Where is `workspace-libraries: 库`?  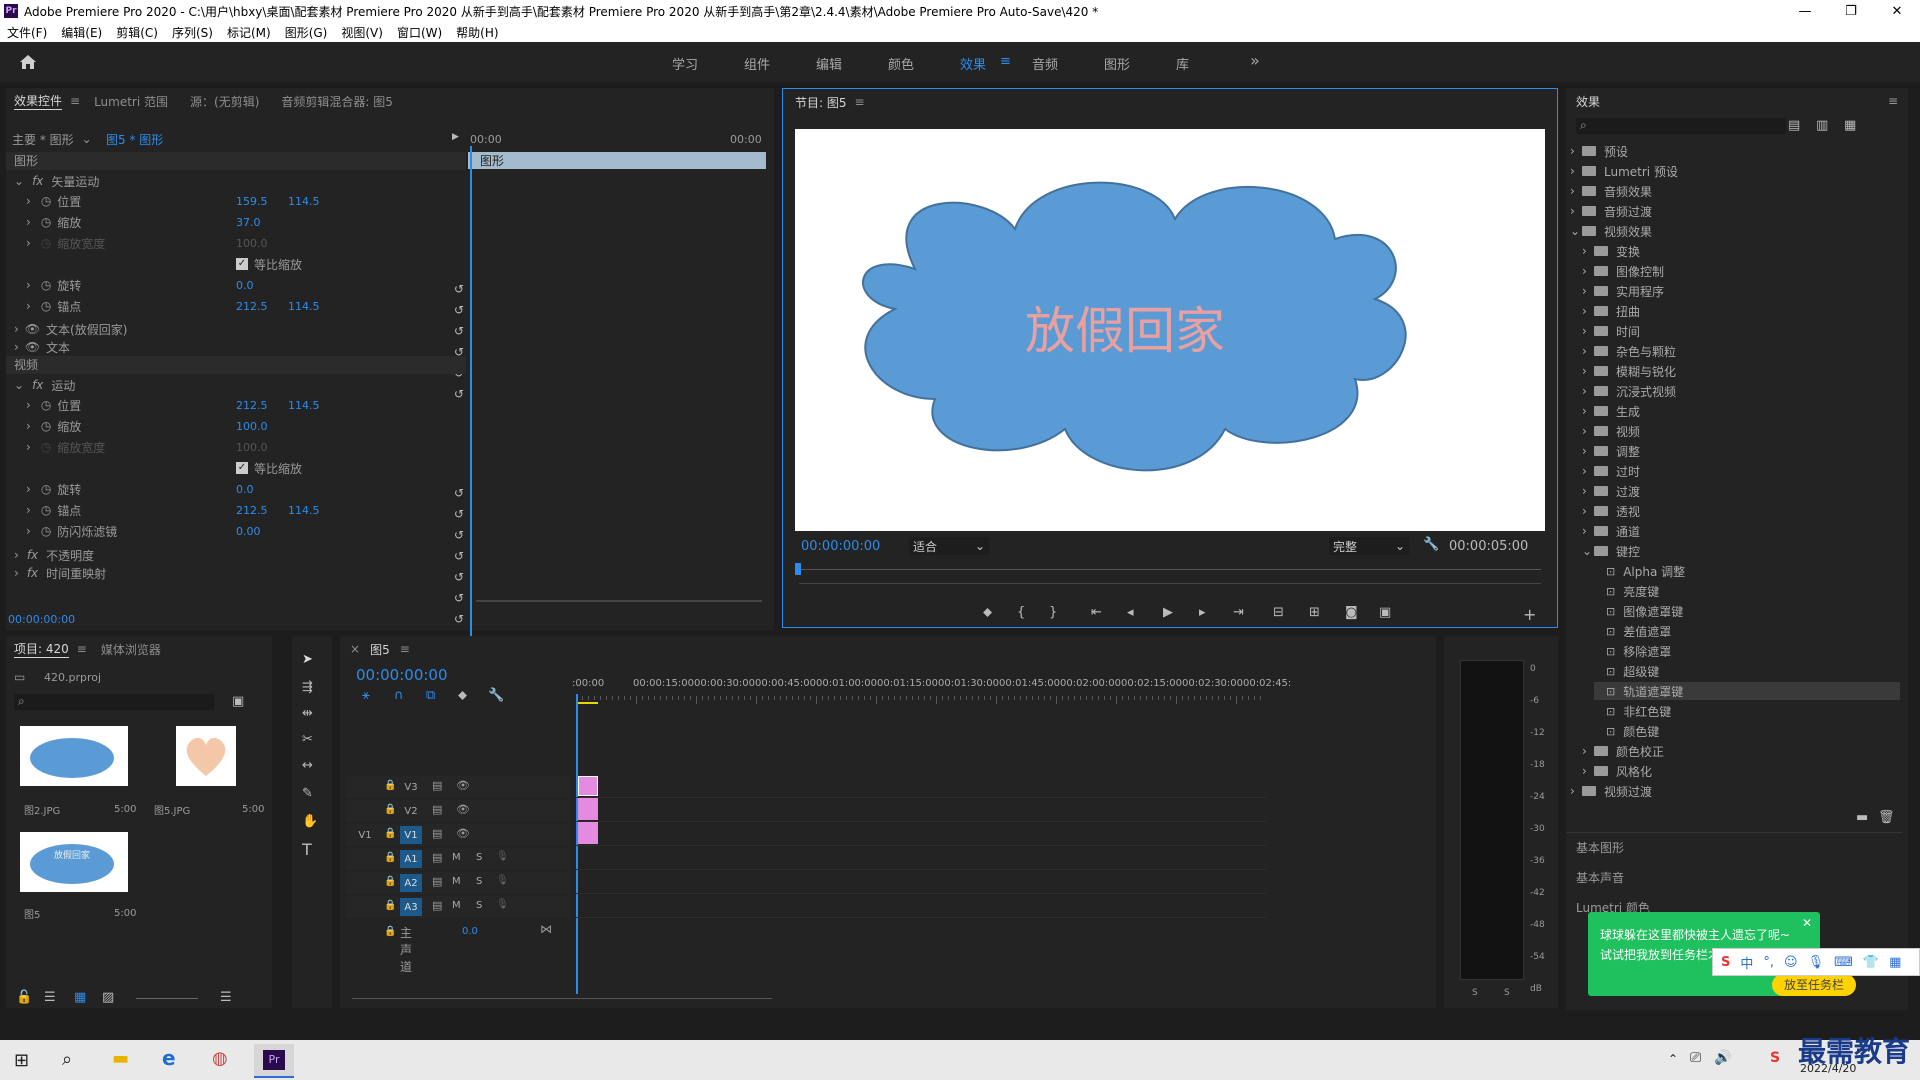 workspace-libraries: 库 is located at coordinates (1182, 63).